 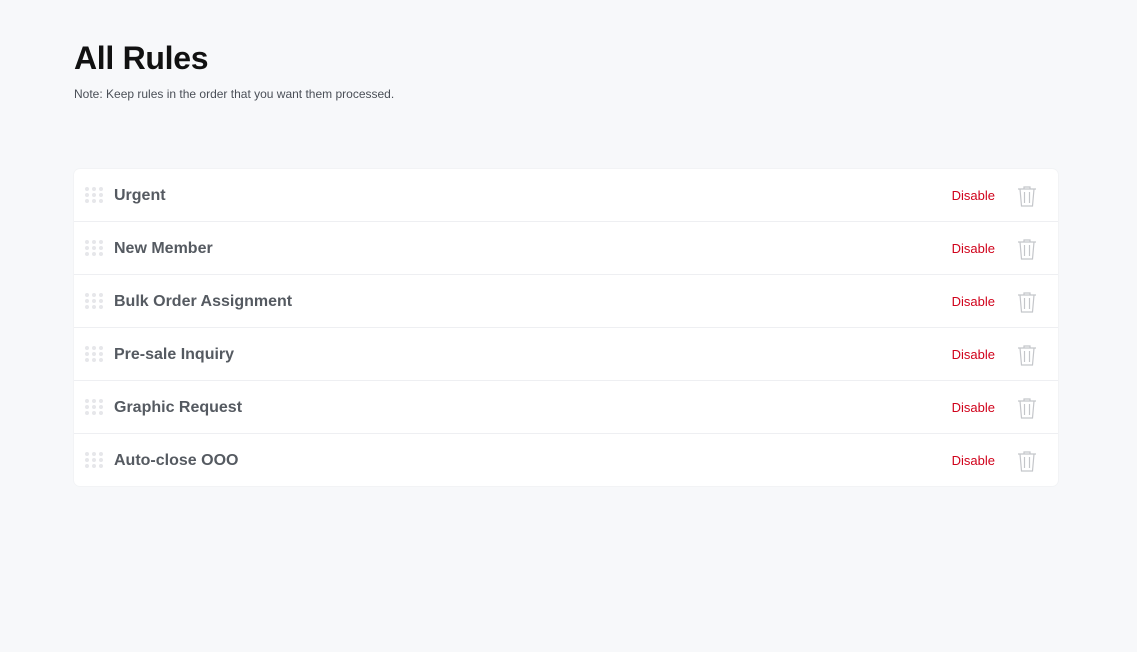 I want to click on rule-name: Auto-close OOO, so click(x=176, y=460).